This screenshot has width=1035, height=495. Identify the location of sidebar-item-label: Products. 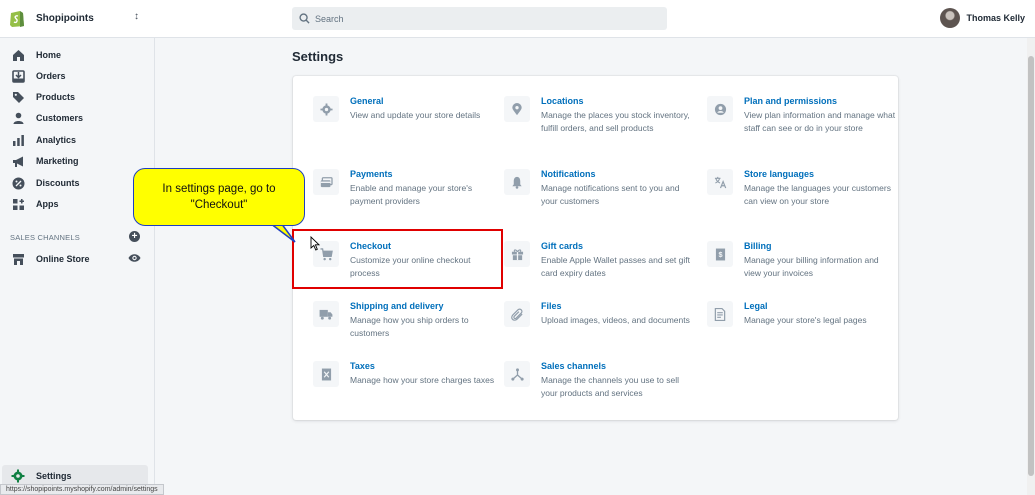
(56, 97).